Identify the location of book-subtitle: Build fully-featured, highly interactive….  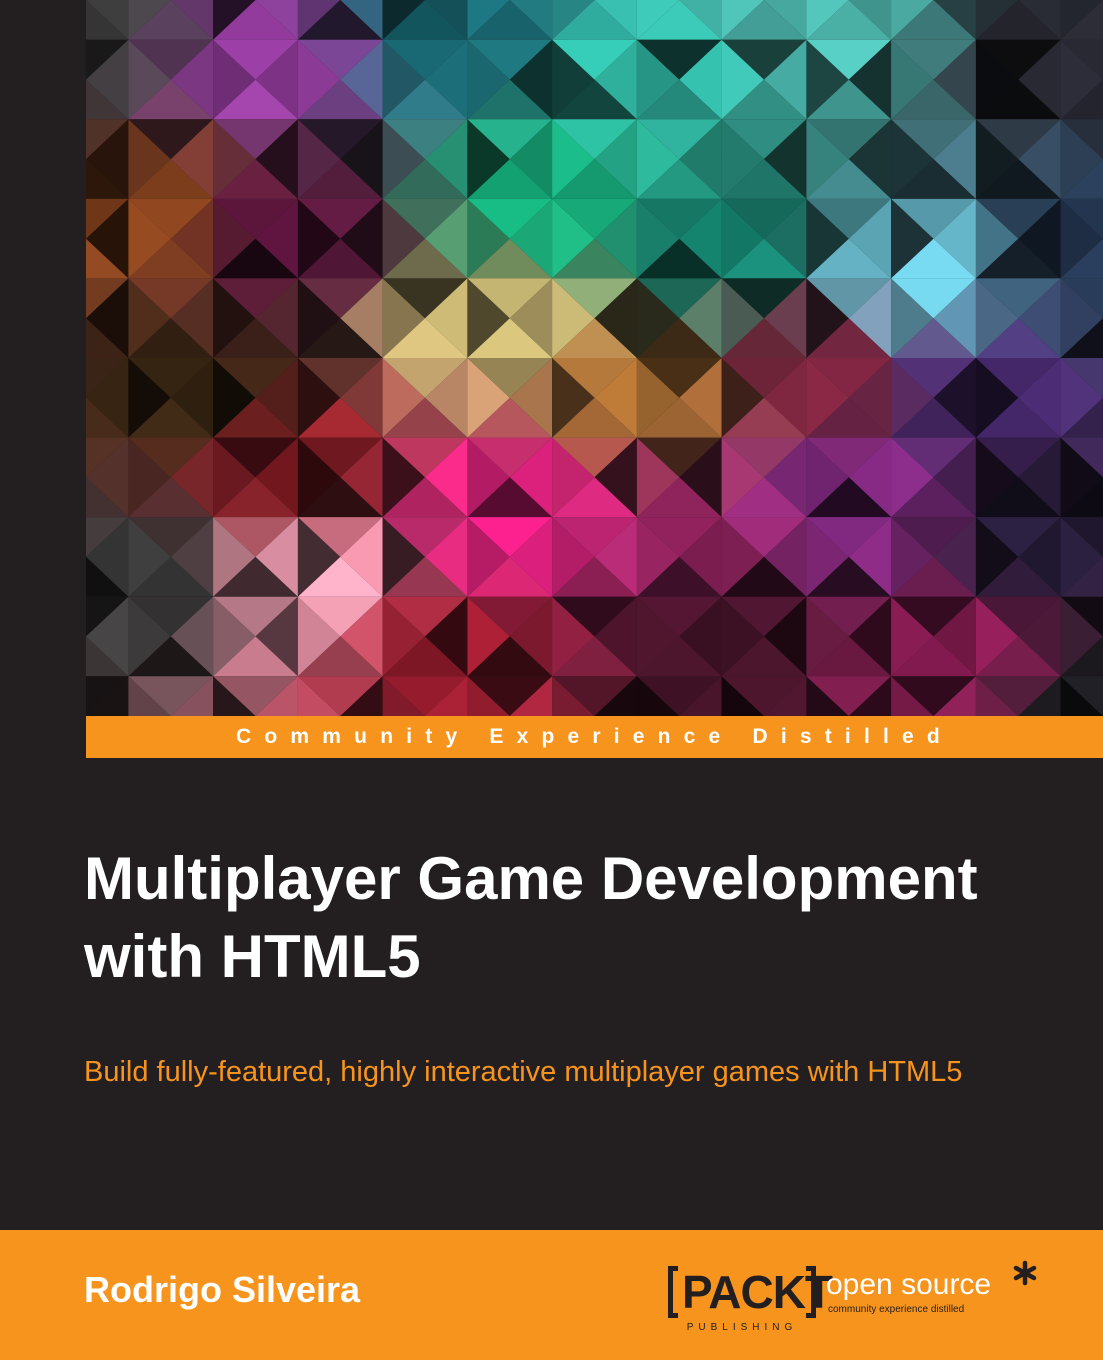
(523, 1072).